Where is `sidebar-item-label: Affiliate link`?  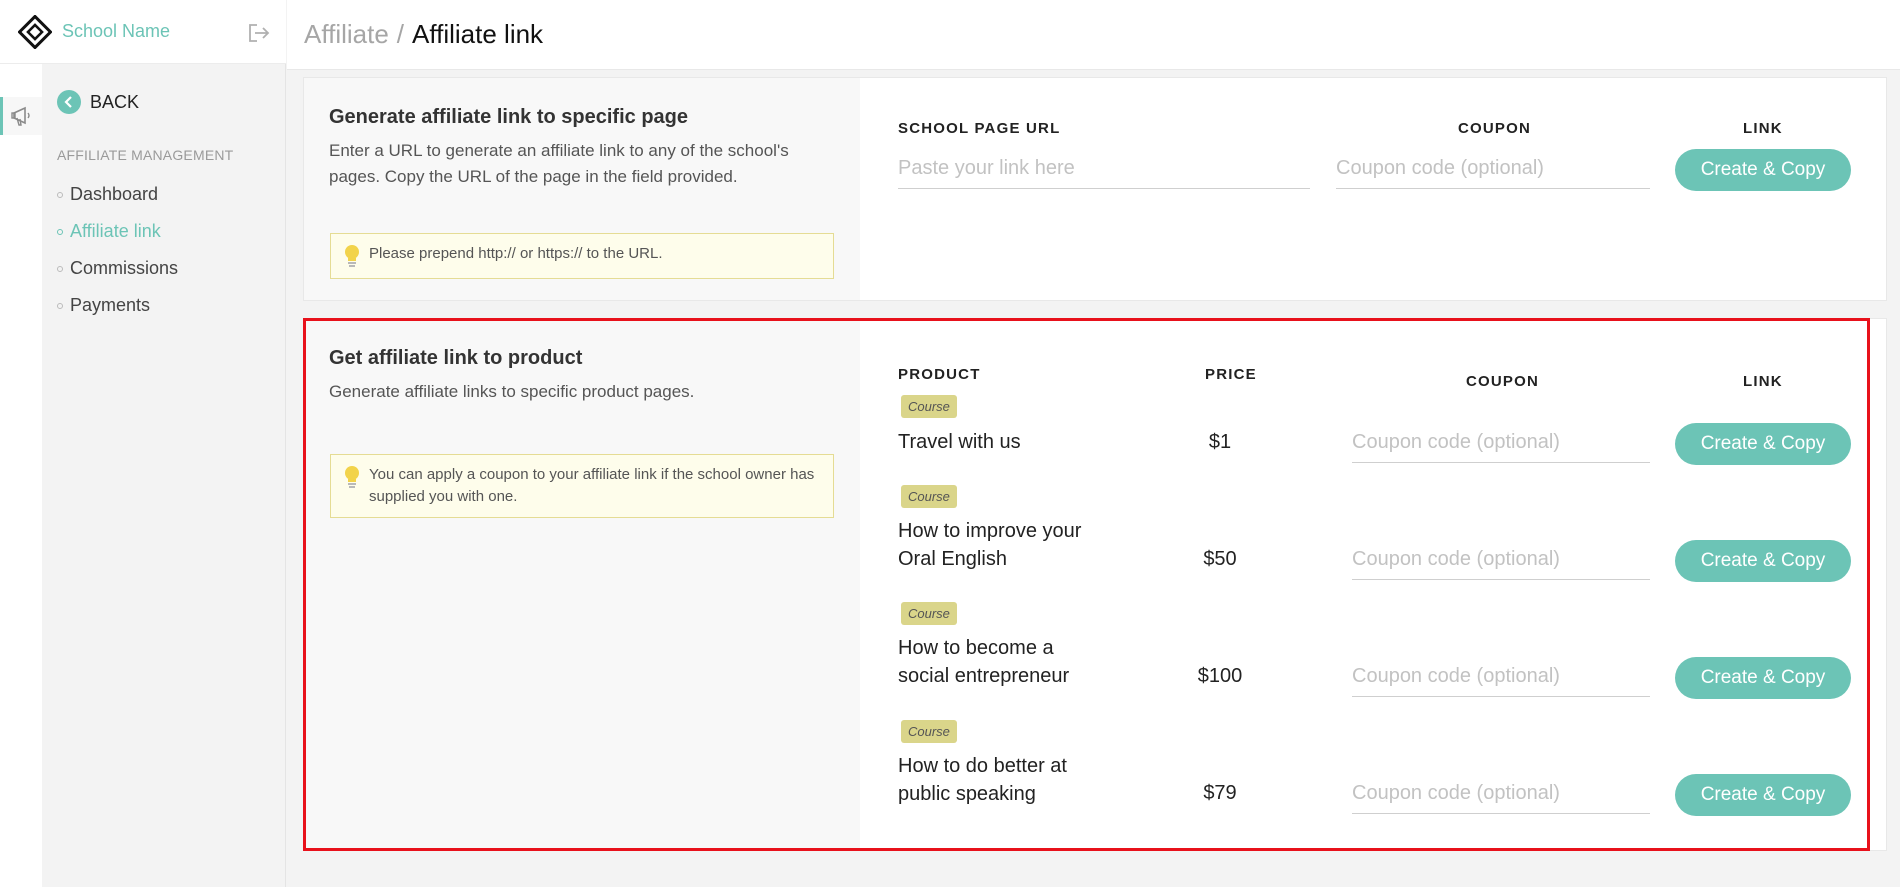 sidebar-item-label: Affiliate link is located at coordinates (115, 231).